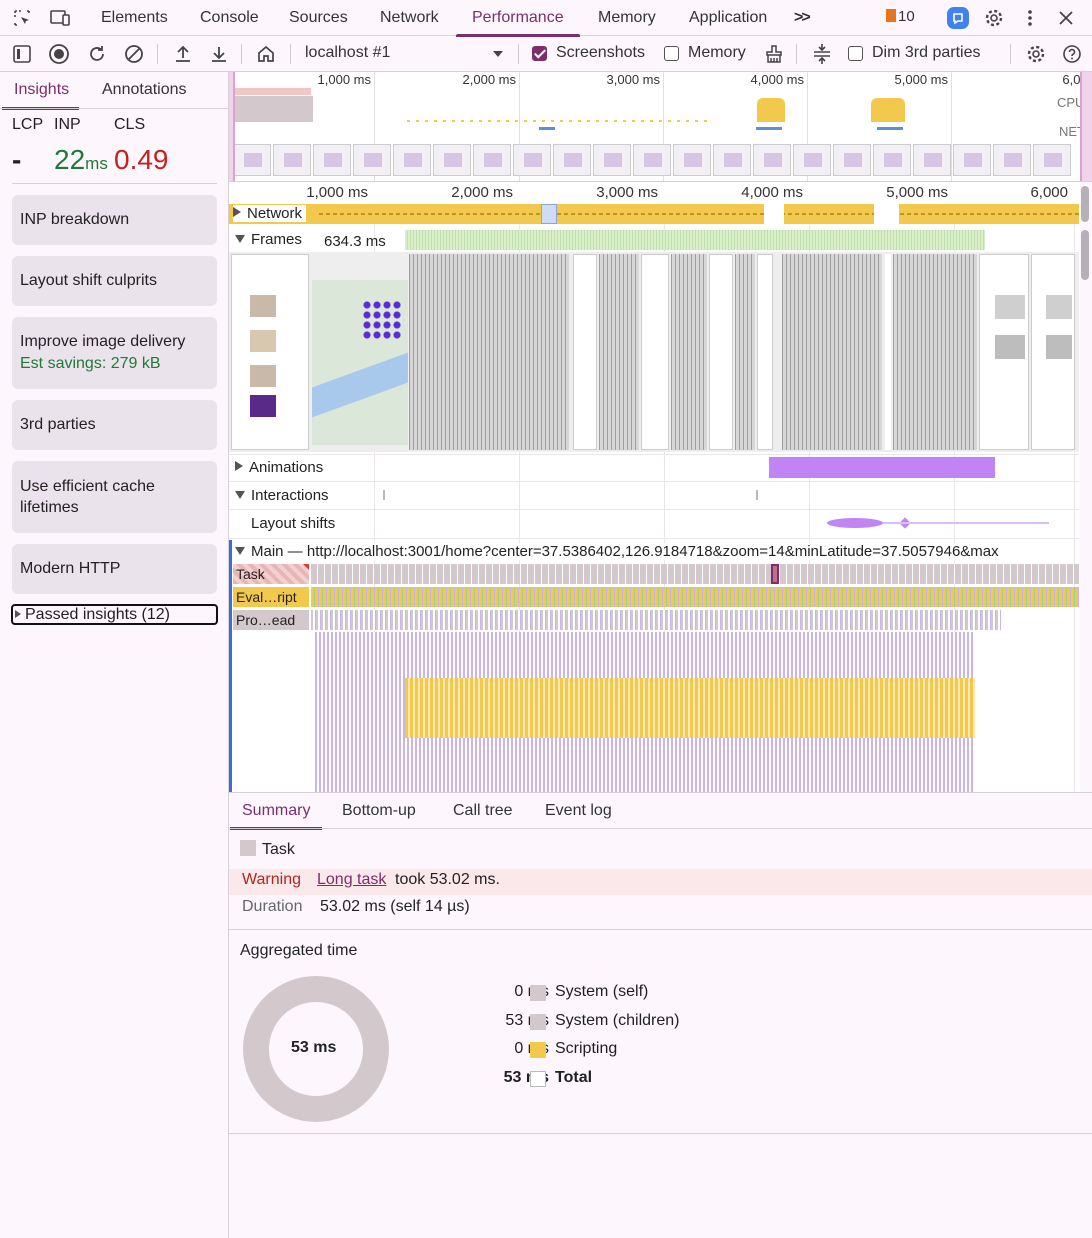 The height and width of the screenshot is (1238, 1092). Describe the element at coordinates (40, 91) in the screenshot. I see `tab-insights: Insights` at that location.